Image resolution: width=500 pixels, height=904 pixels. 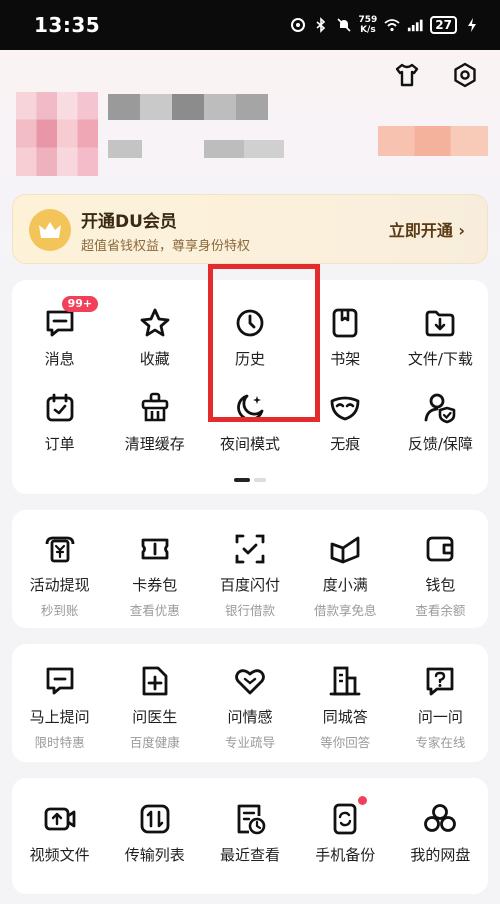 What do you see at coordinates (345, 819) in the screenshot?
I see `phone-backup-icon` at bounding box center [345, 819].